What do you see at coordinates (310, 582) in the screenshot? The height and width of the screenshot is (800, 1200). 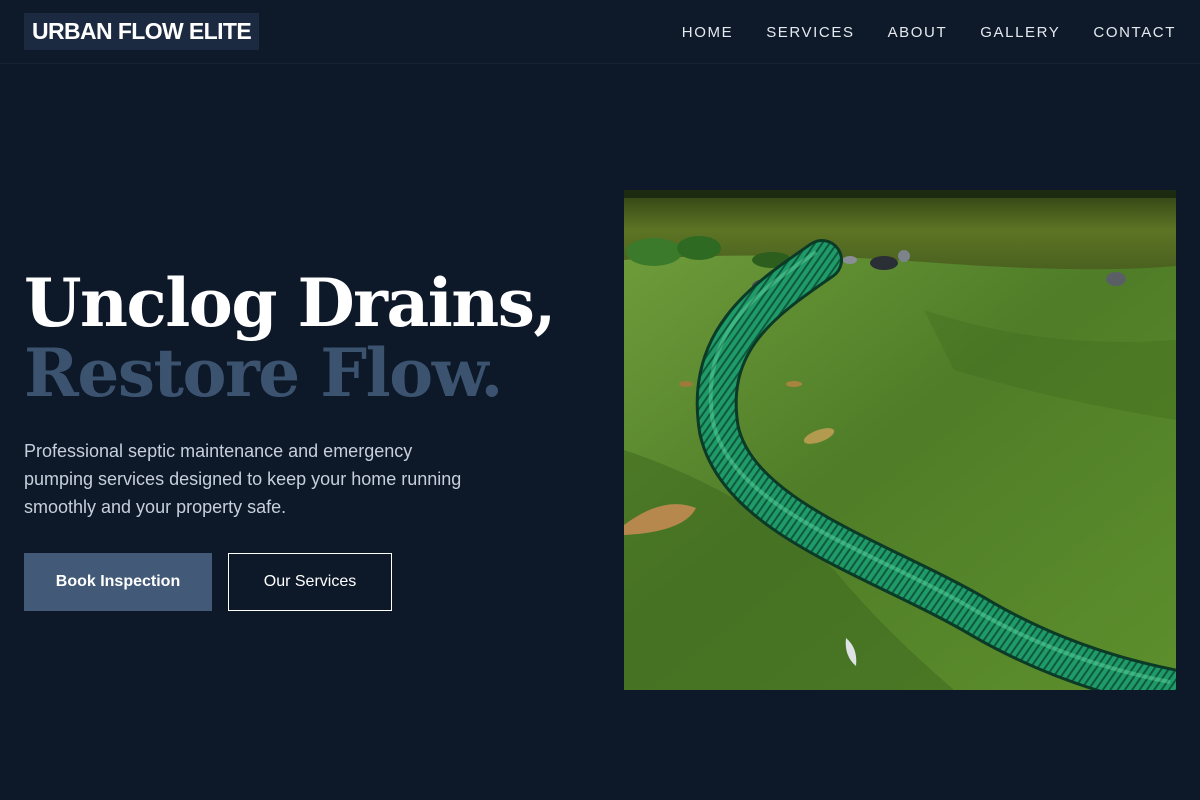 I see `our-services-button: Our Services` at bounding box center [310, 582].